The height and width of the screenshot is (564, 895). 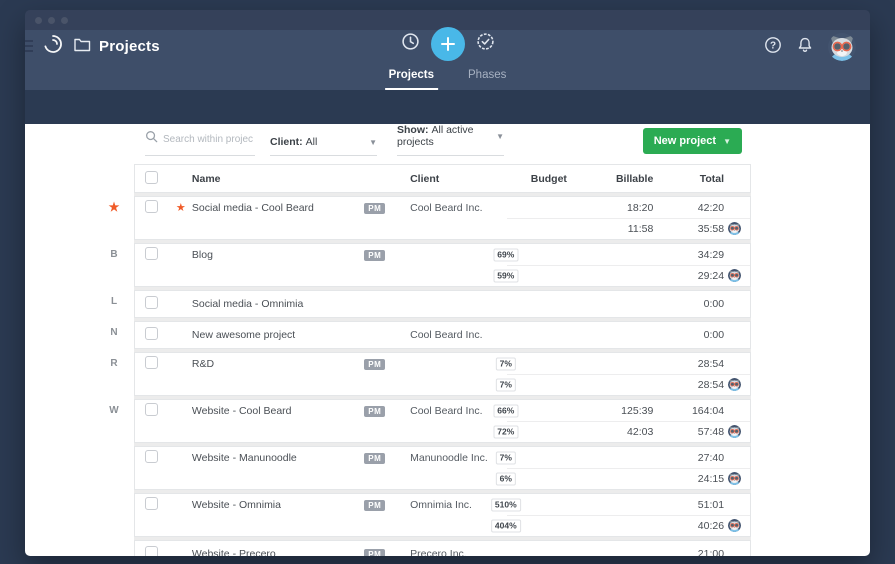 I want to click on project-row: B Blog PM 69% 34:29 59% 29:24, so click(x=482, y=265).